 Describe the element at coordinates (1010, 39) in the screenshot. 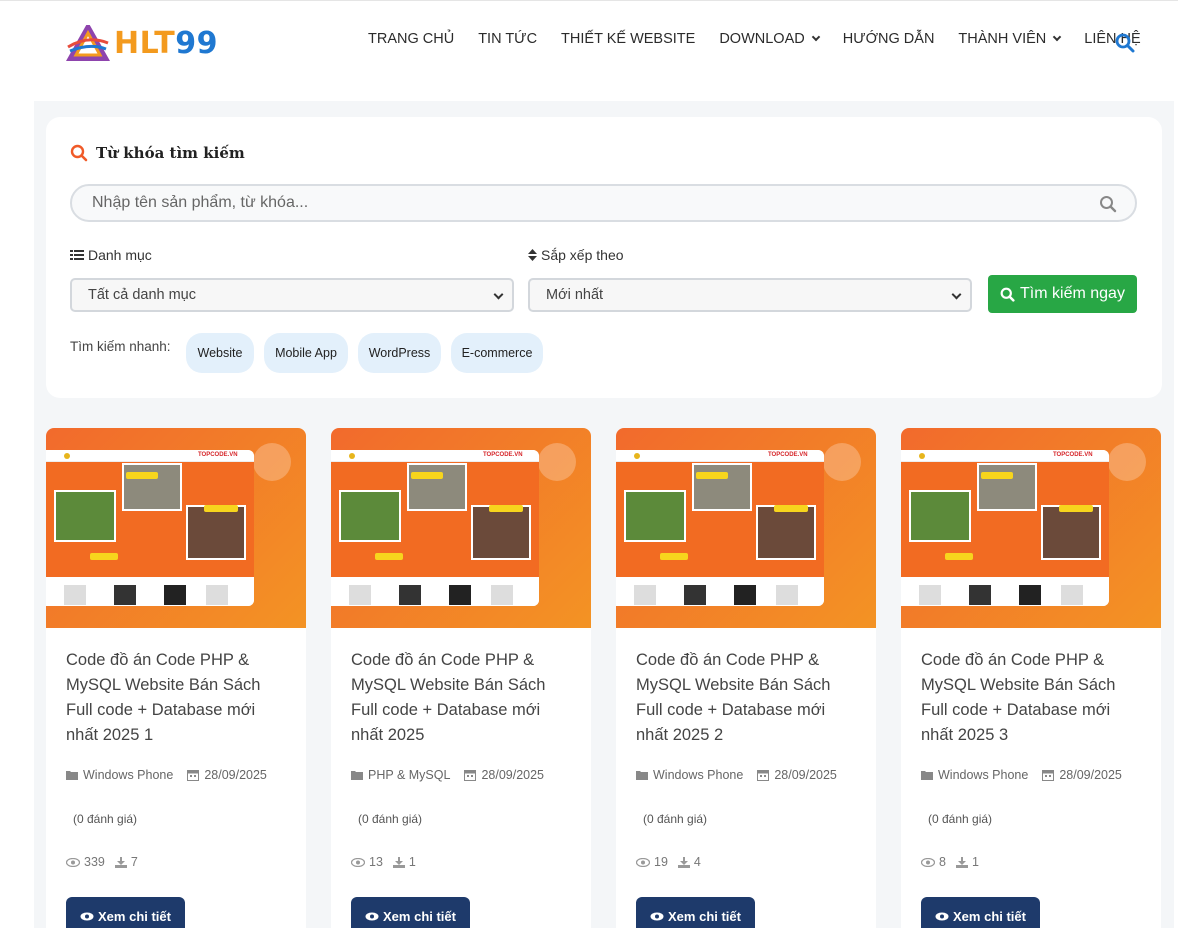

I see `nav-item-members: THÀNH VIÊN` at that location.